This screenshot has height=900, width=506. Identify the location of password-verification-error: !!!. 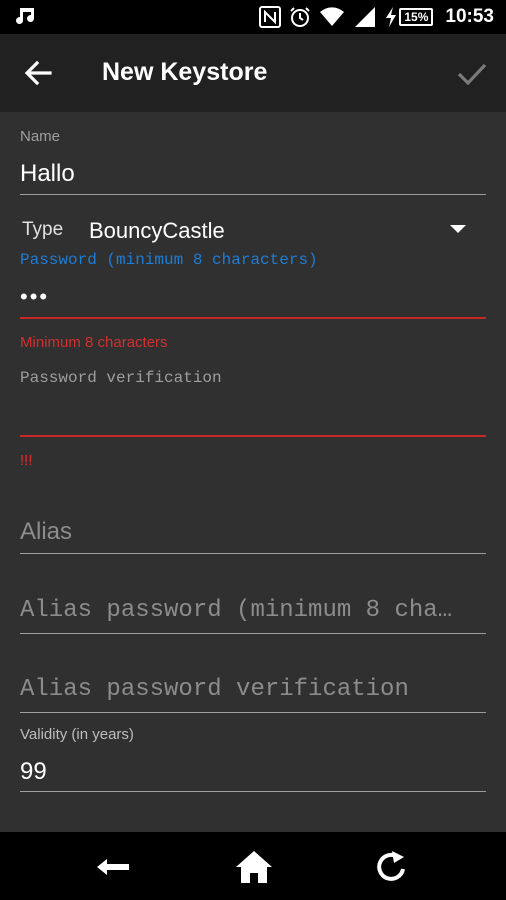
(26, 460).